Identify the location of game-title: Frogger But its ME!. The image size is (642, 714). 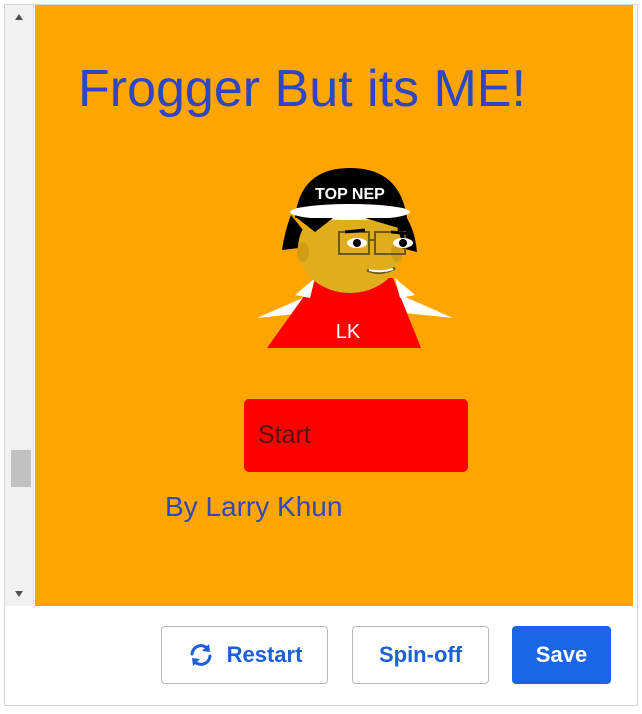
(302, 89).